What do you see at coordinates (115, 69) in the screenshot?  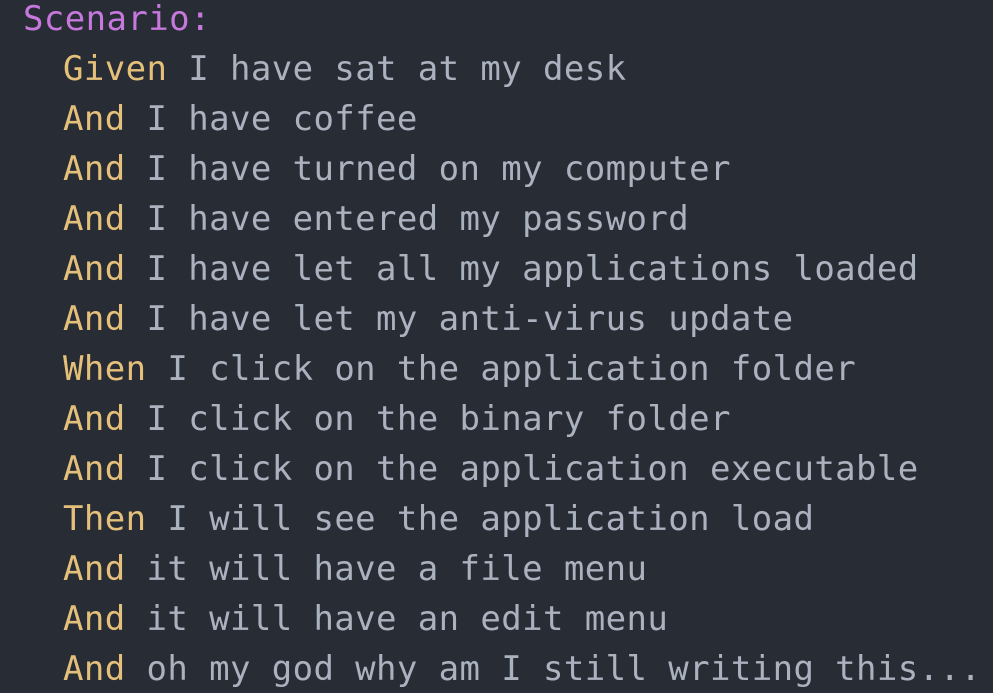 I see `step-keyword: Given` at bounding box center [115, 69].